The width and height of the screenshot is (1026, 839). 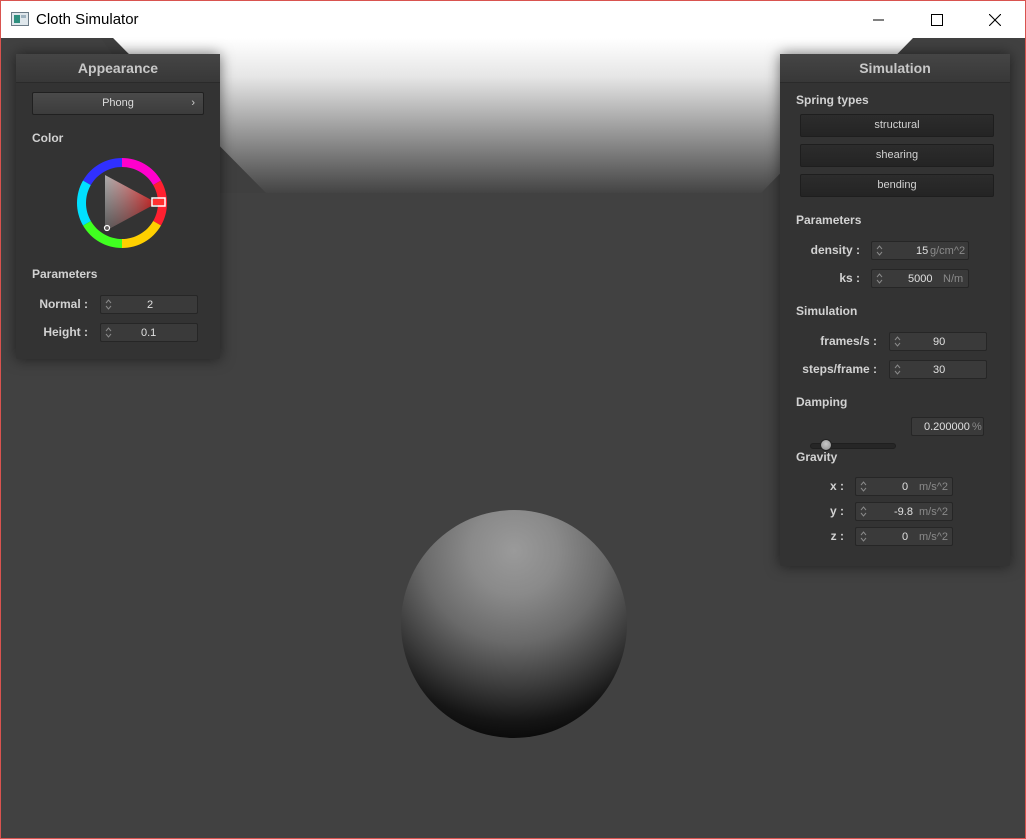 What do you see at coordinates (65, 274) in the screenshot?
I see `appearance-parameters-label: Parameters` at bounding box center [65, 274].